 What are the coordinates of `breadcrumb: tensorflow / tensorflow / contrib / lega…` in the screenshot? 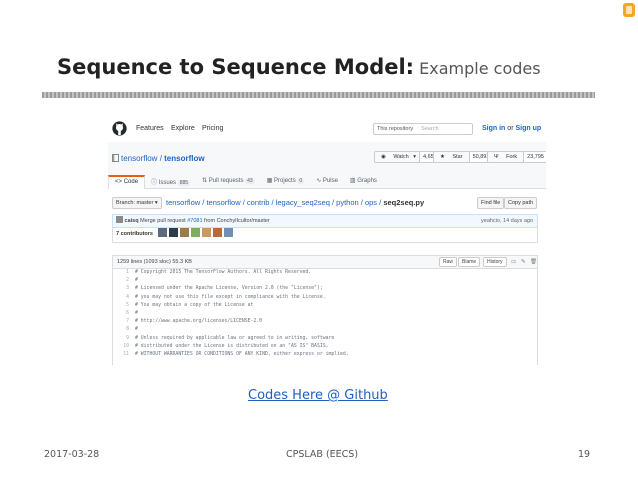 It's located at (295, 202).